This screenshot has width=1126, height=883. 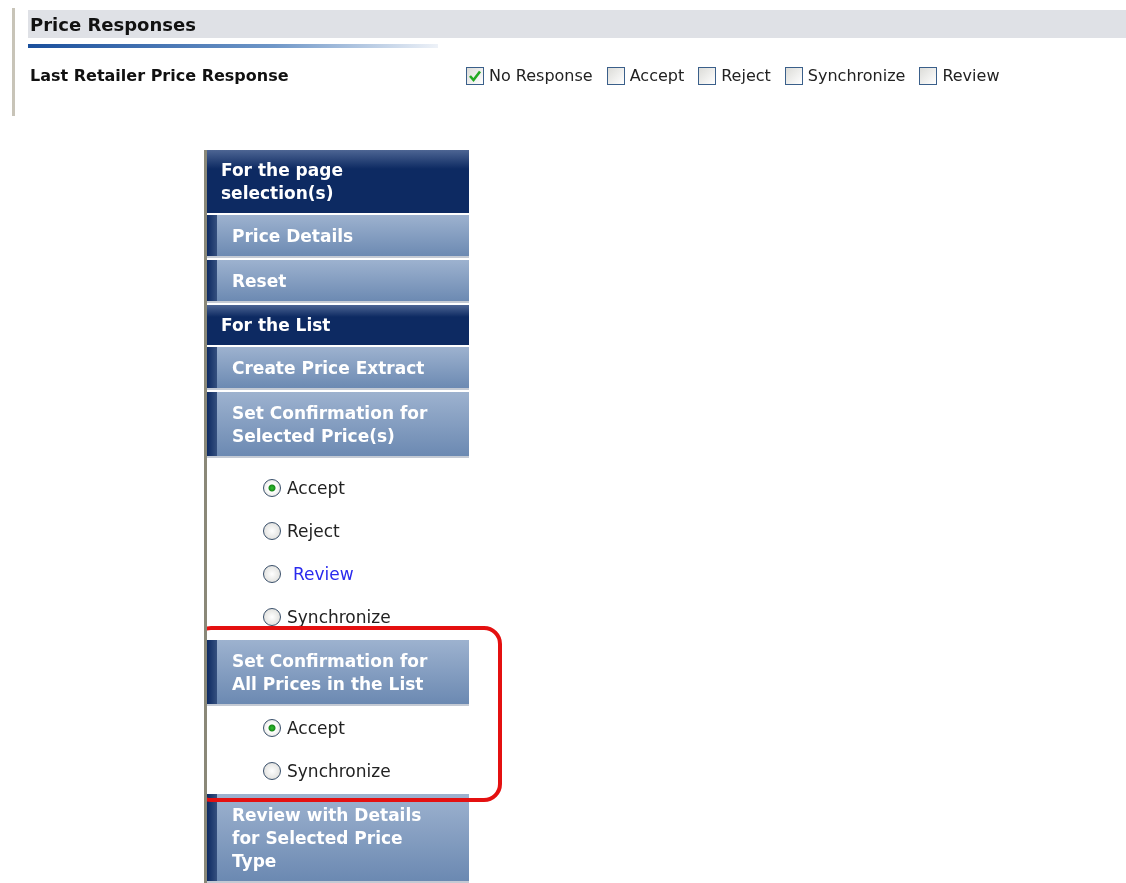 I want to click on checkbox-label: Accept, so click(x=657, y=75).